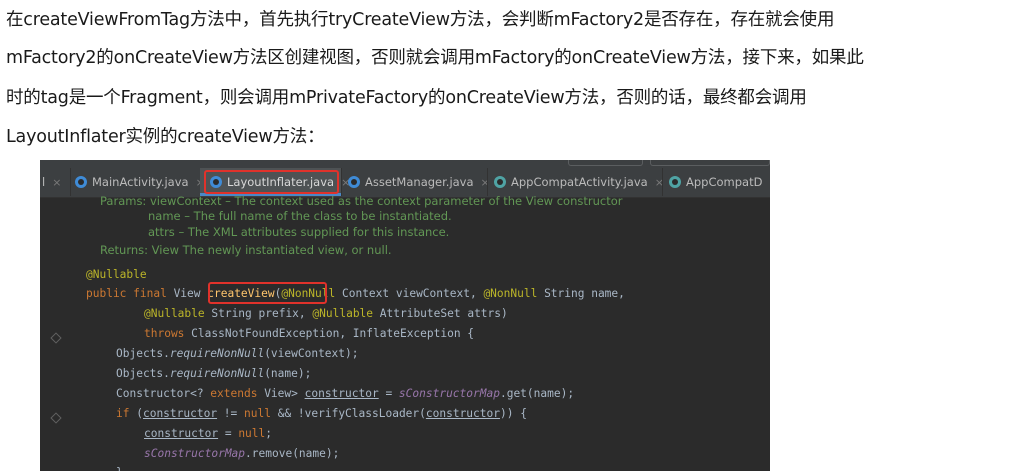 The width and height of the screenshot is (1034, 471). I want to click on tab-label: AssetManager.java, so click(419, 182).